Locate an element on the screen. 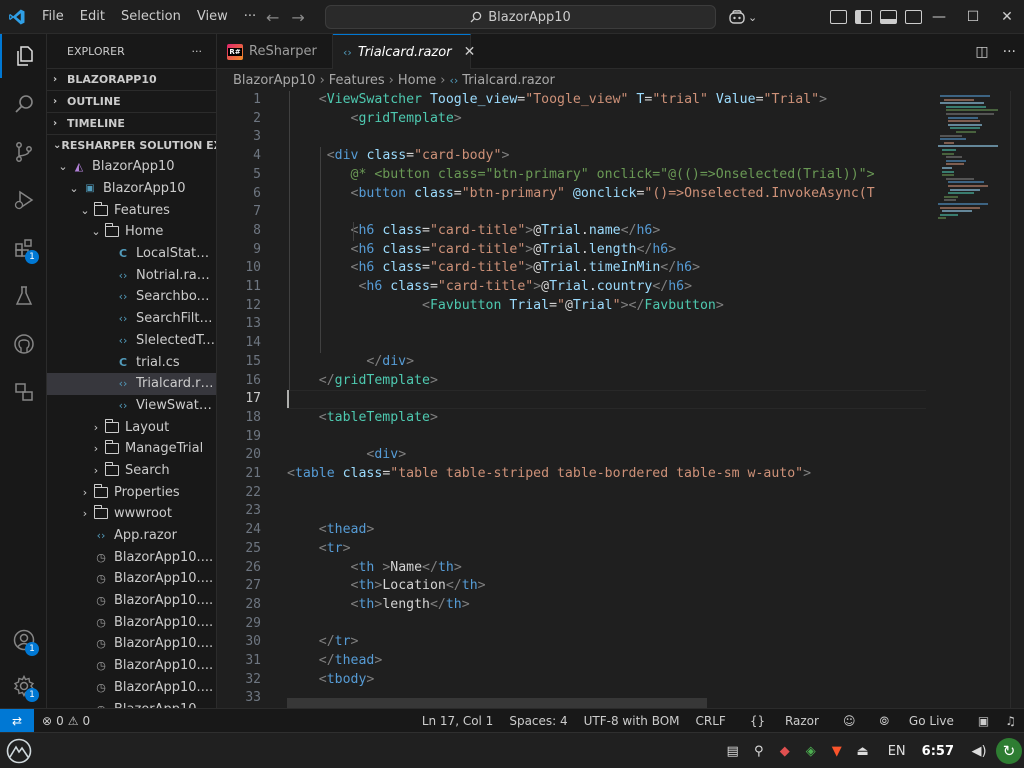 The image size is (1024, 768). explorer-icon is located at coordinates (23, 56).